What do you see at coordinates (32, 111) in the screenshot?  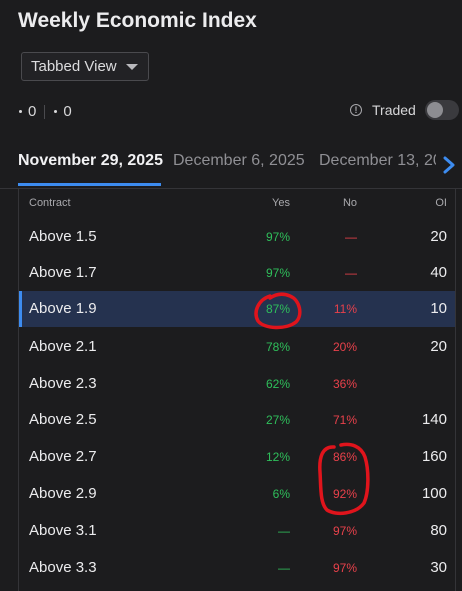 I see `count-first: 0` at bounding box center [32, 111].